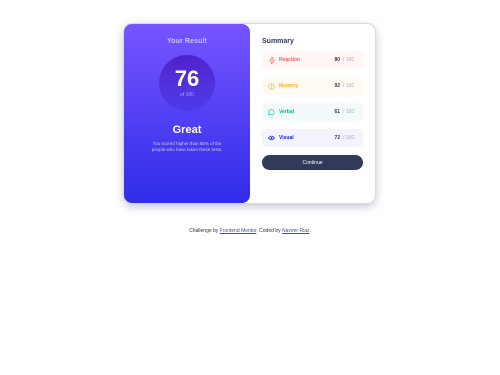  What do you see at coordinates (312, 138) in the screenshot?
I see `summary-row-visual: Visual 72 / 100` at bounding box center [312, 138].